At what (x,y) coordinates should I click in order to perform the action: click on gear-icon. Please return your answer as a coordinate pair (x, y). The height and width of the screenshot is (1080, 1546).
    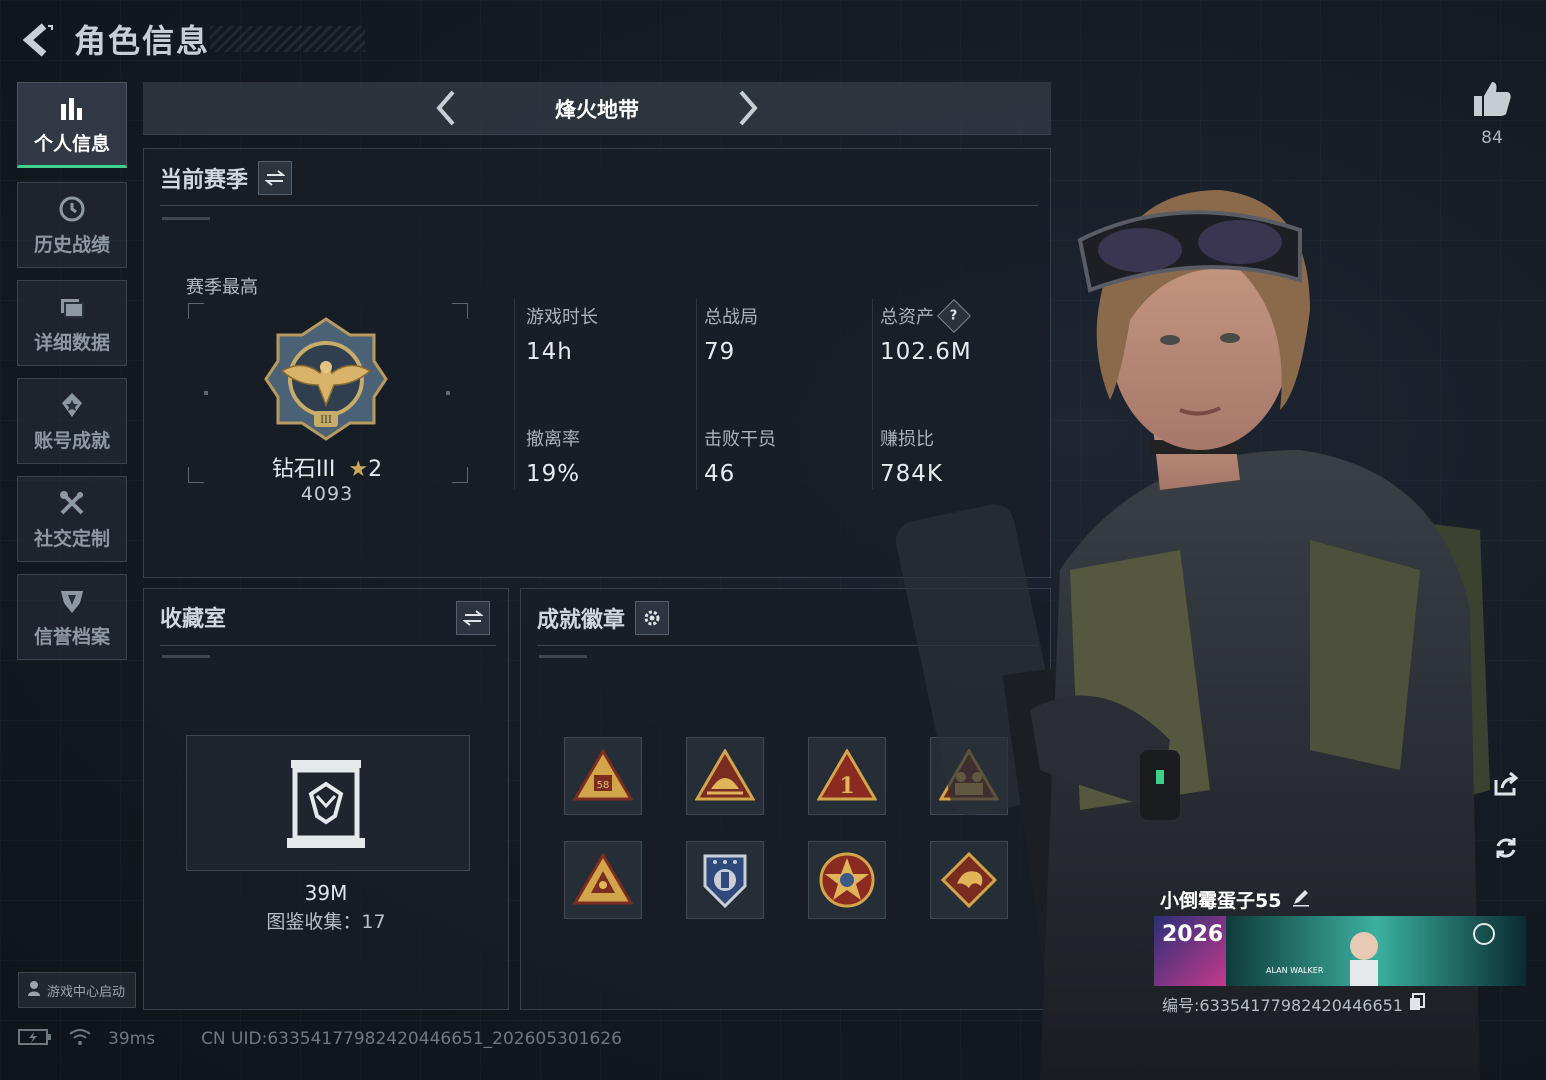
    Looking at the image, I should click on (652, 618).